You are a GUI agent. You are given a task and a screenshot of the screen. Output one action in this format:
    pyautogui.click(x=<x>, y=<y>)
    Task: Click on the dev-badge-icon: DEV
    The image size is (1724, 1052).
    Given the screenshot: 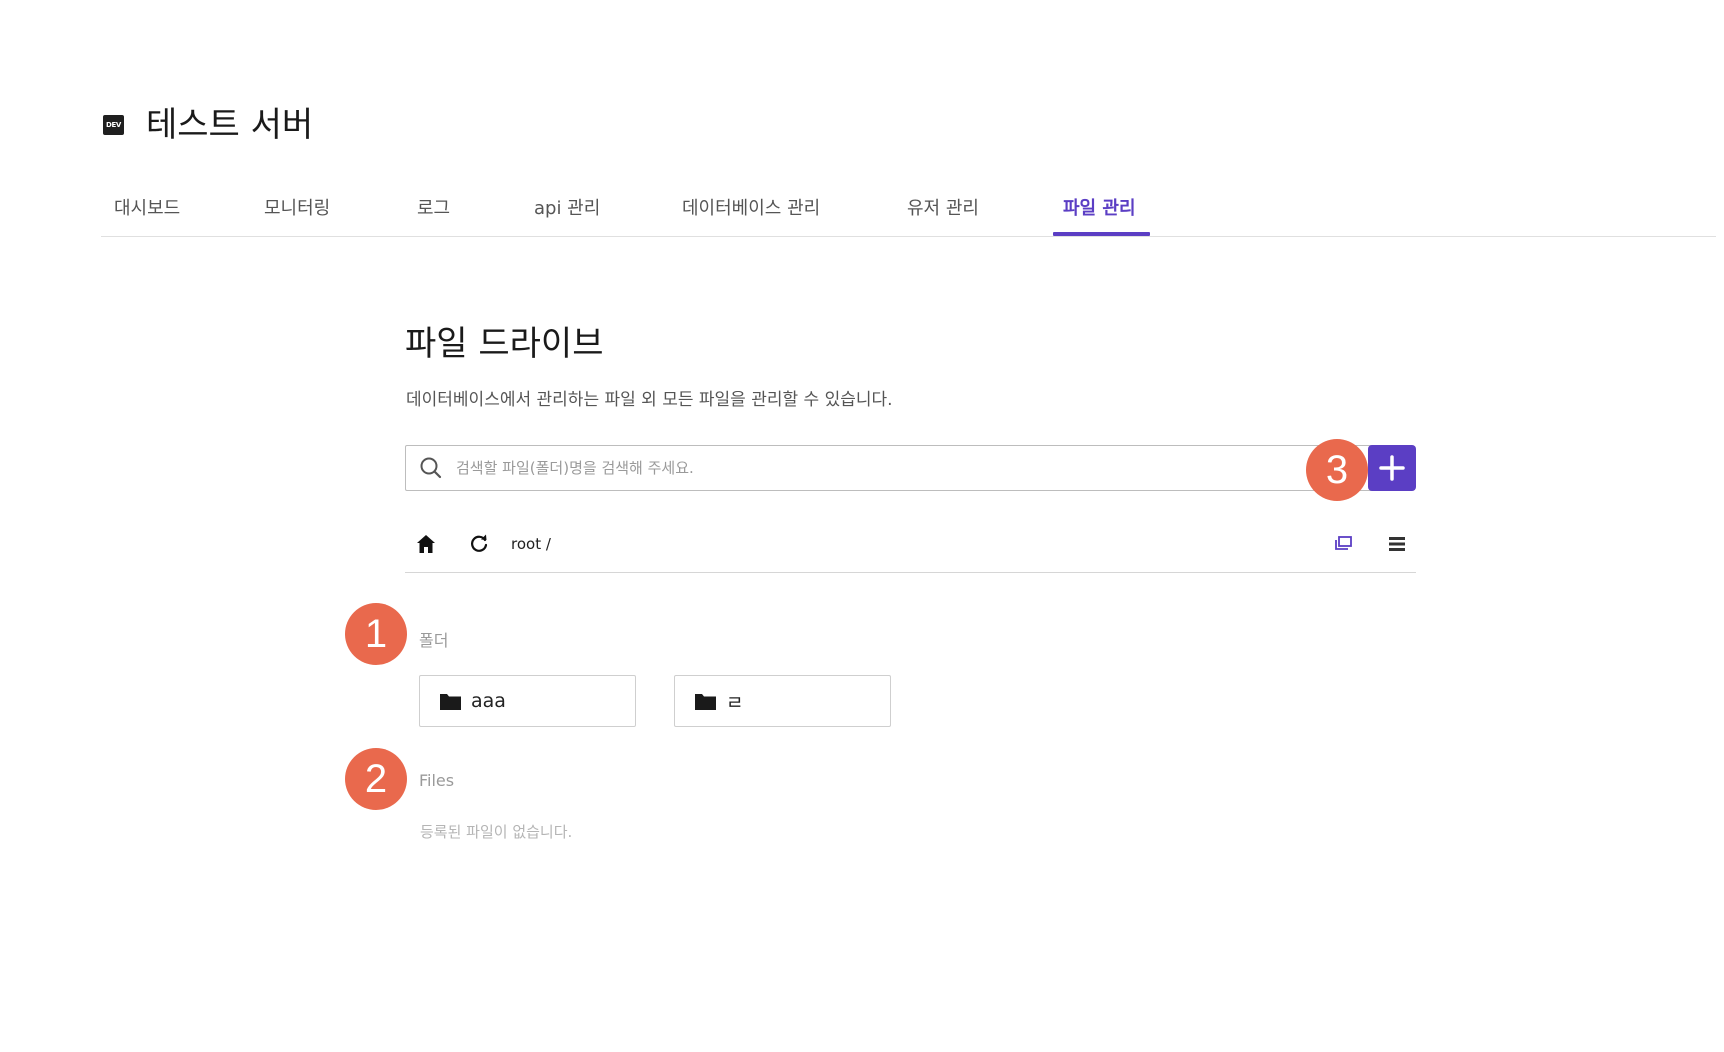 What is the action you would take?
    pyautogui.click(x=113, y=125)
    